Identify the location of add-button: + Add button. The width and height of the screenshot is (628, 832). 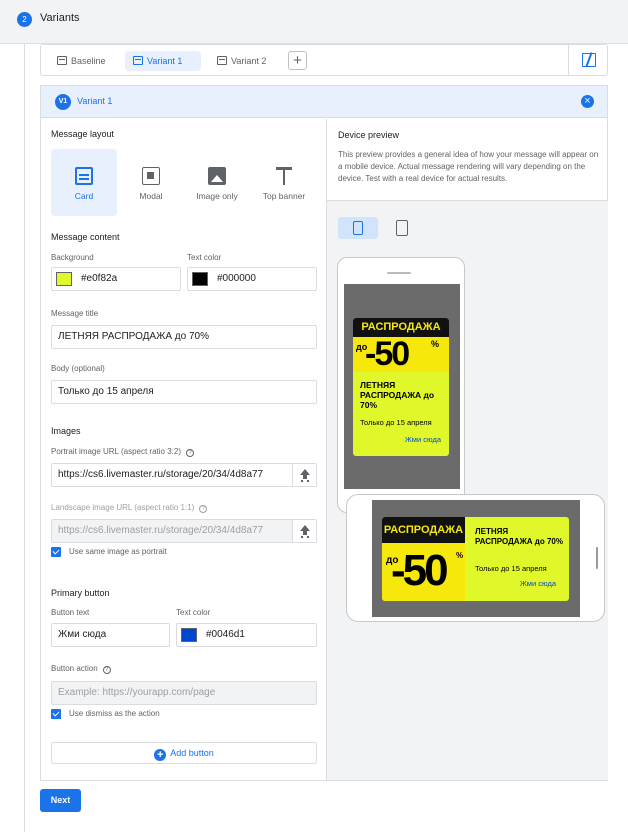
(184, 753).